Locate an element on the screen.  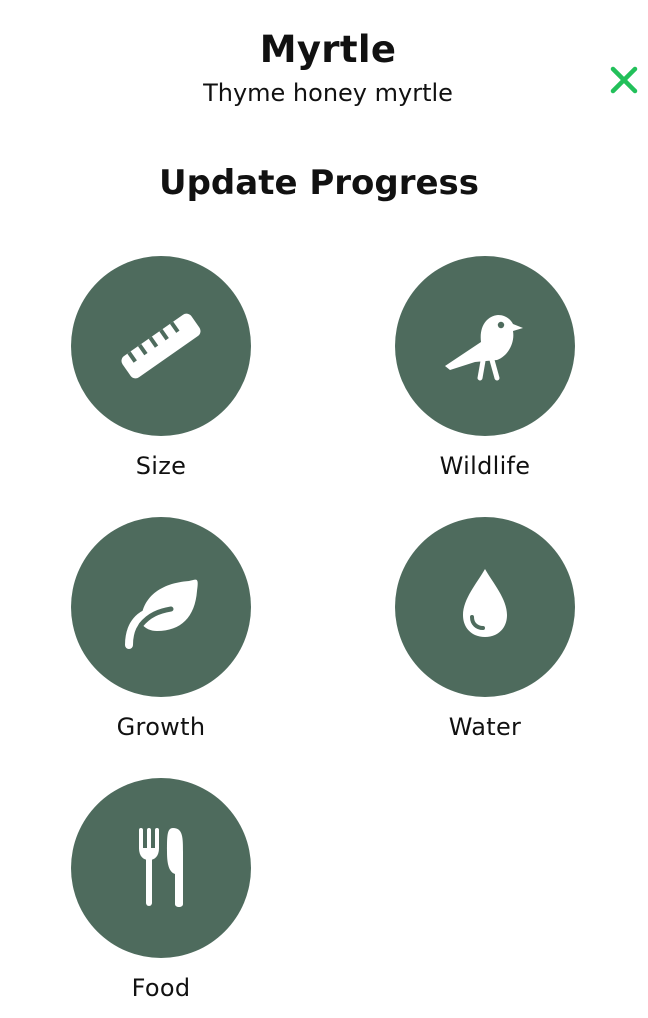
food-option: Food is located at coordinates (161, 898).